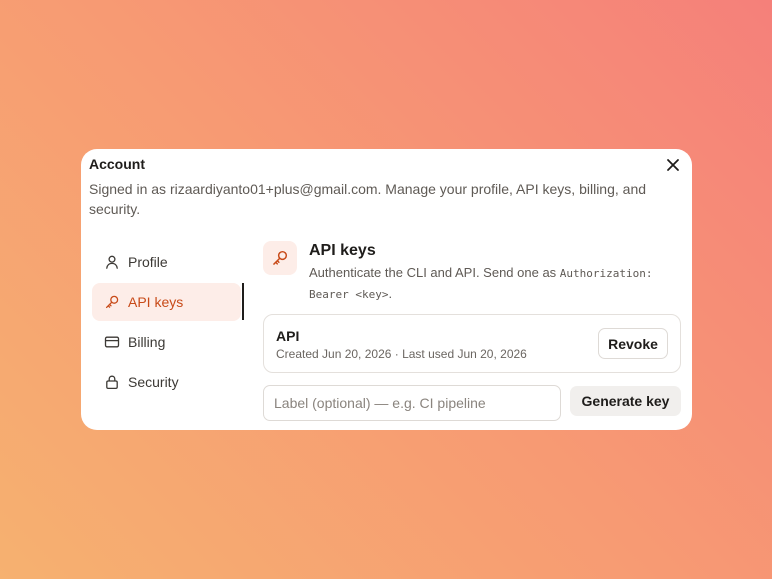  What do you see at coordinates (117, 164) in the screenshot?
I see `dialog-title: Account` at bounding box center [117, 164].